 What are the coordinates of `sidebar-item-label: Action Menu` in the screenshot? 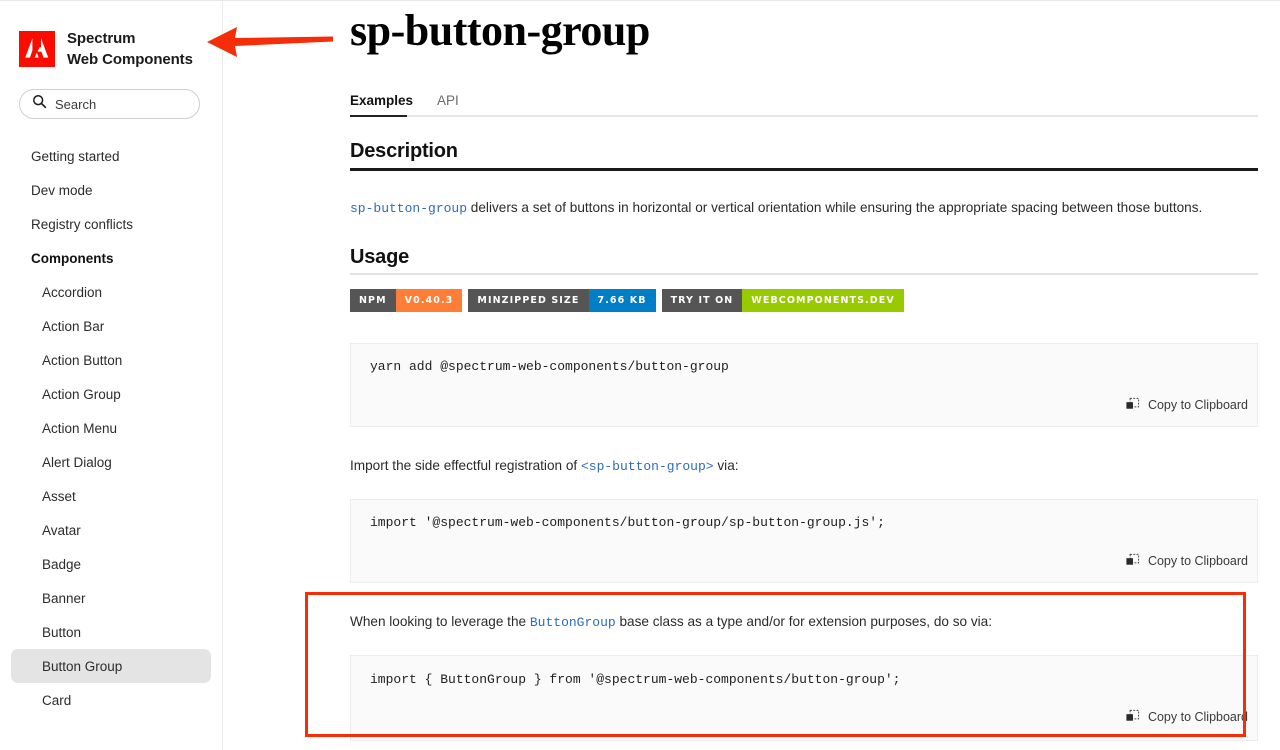 It's located at (80, 428).